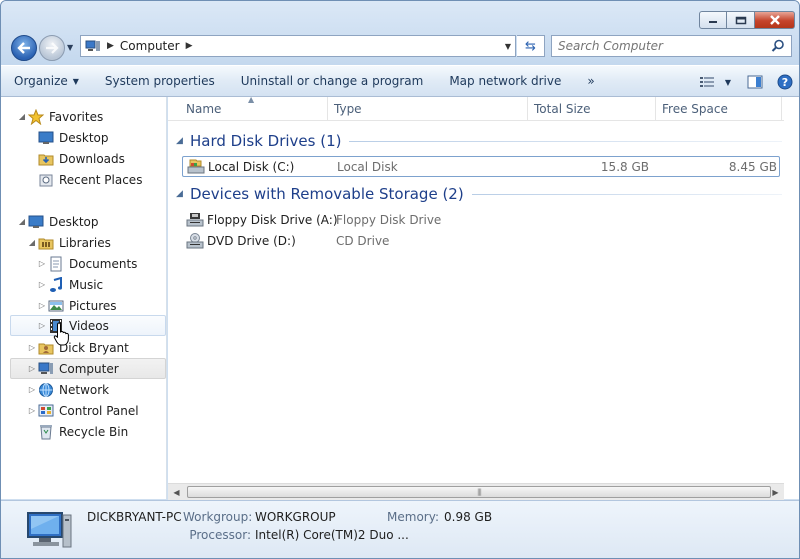 The image size is (800, 559). What do you see at coordinates (413, 517) in the screenshot?
I see `memory-label: Memory:` at bounding box center [413, 517].